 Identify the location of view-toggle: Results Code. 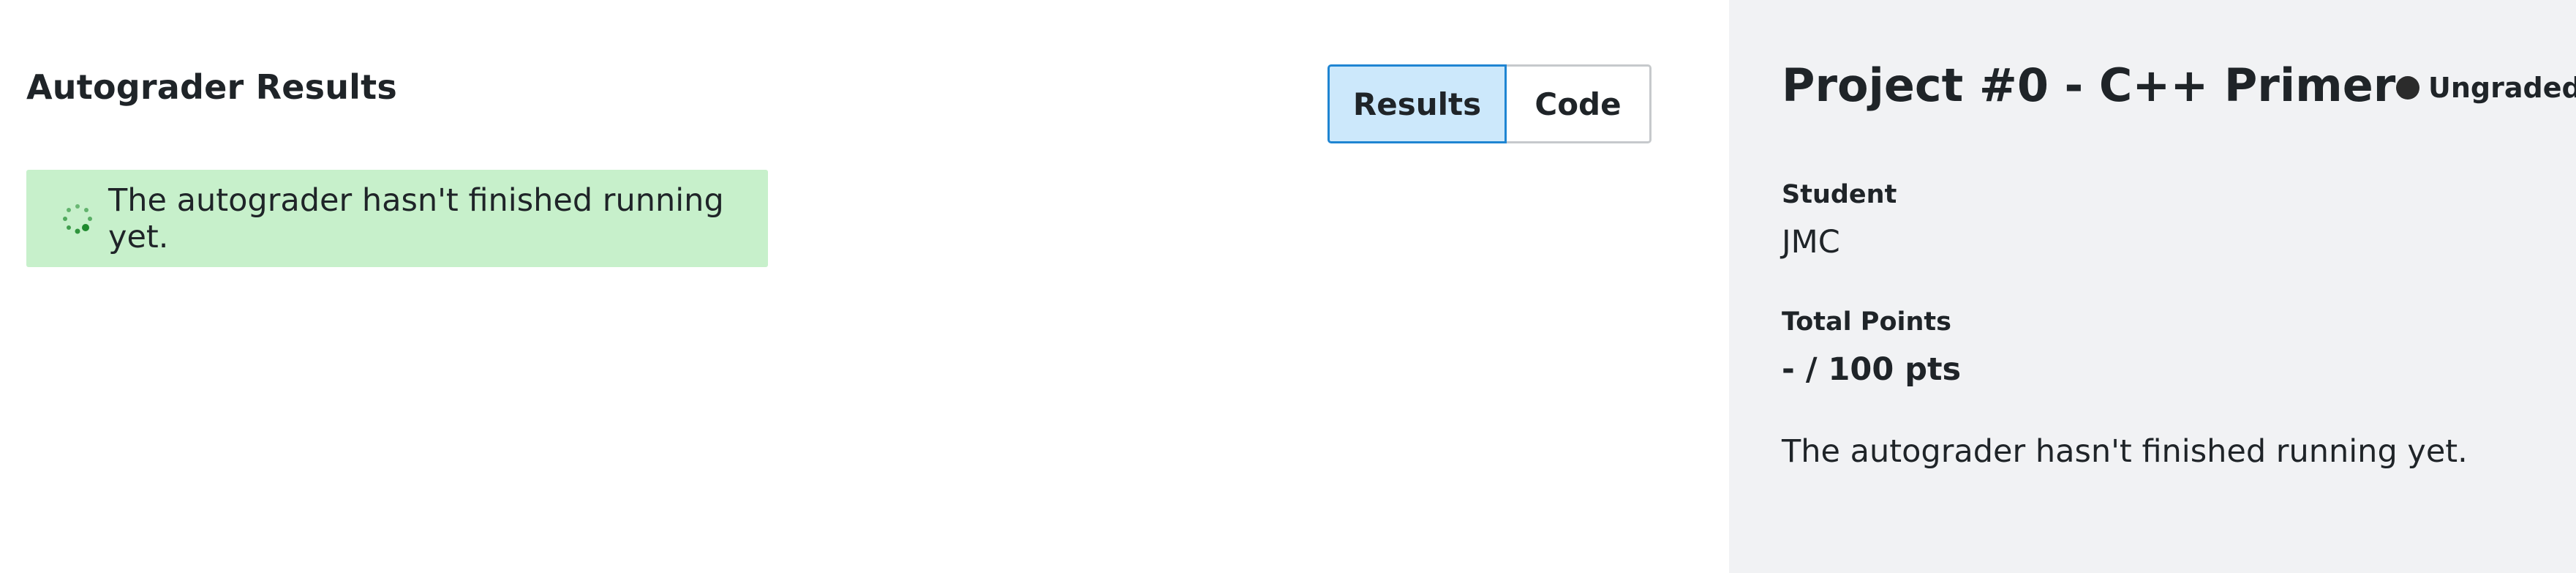
(1489, 103).